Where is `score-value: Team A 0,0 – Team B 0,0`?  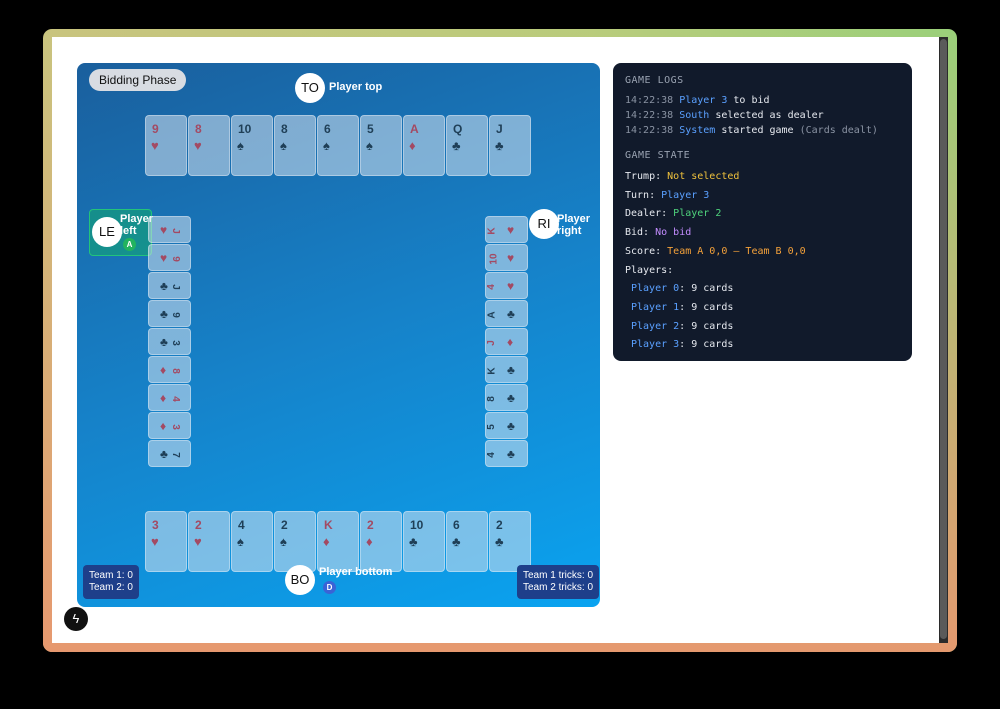 score-value: Team A 0,0 – Team B 0,0 is located at coordinates (736, 251).